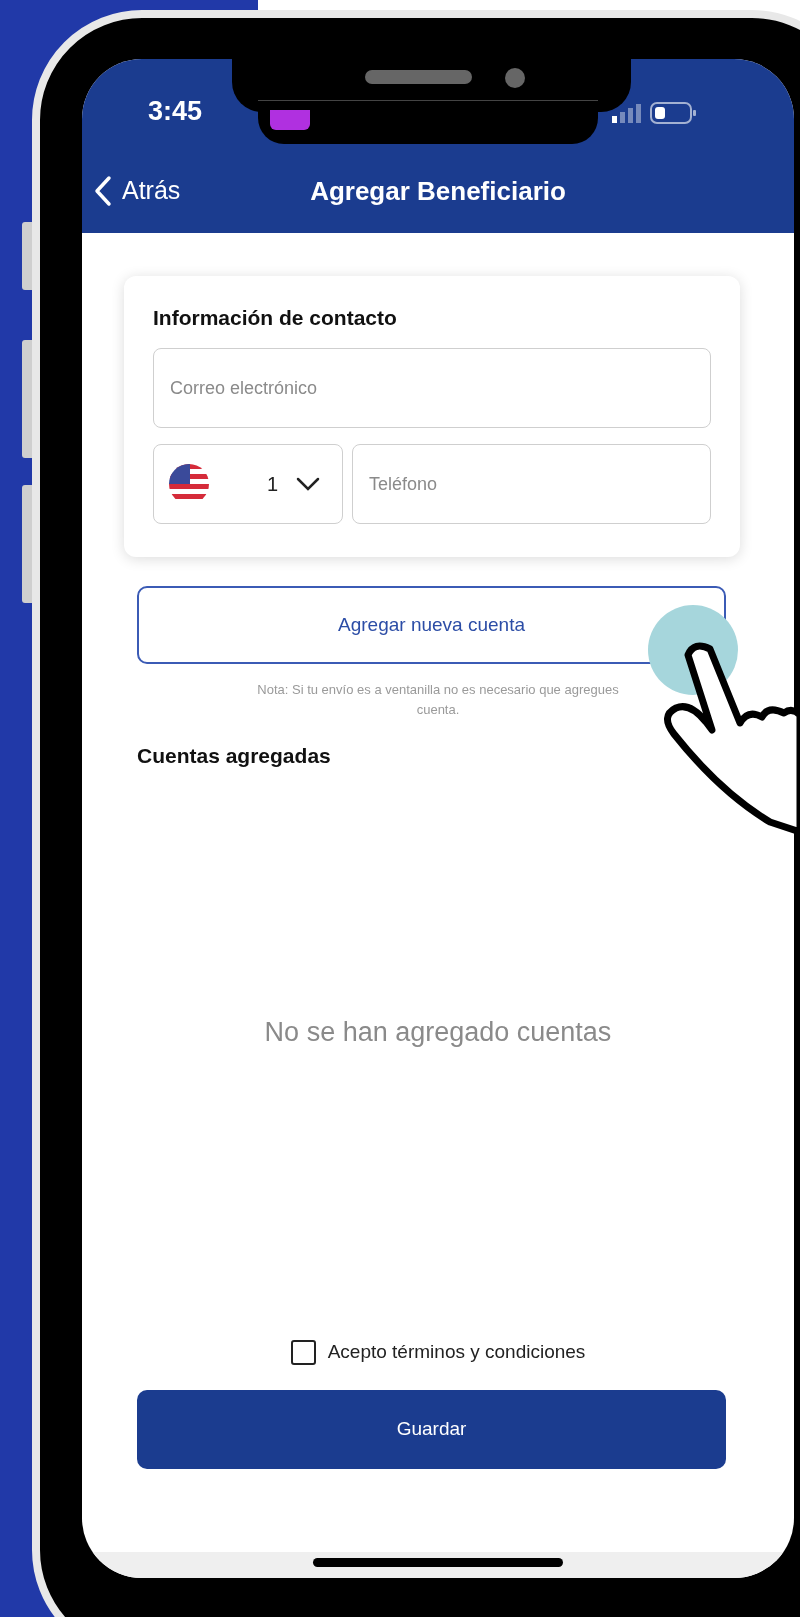  What do you see at coordinates (103, 191) in the screenshot?
I see `chevron-left-icon` at bounding box center [103, 191].